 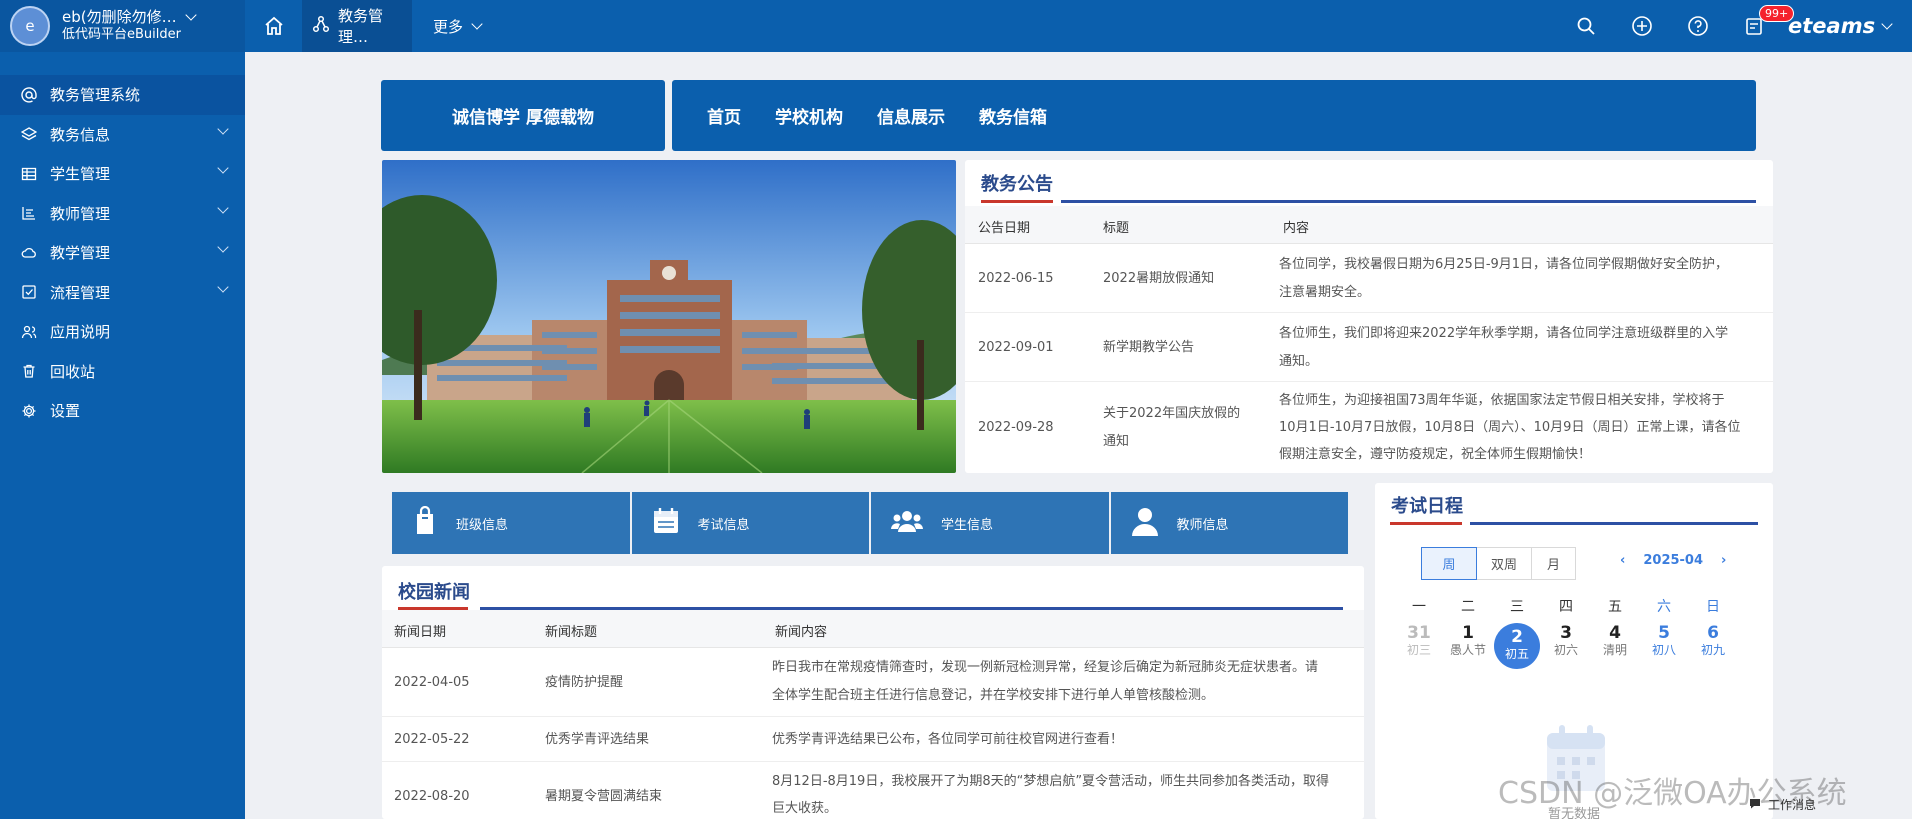 What do you see at coordinates (911, 115) in the screenshot?
I see `portal-nav-info: 信息展示` at bounding box center [911, 115].